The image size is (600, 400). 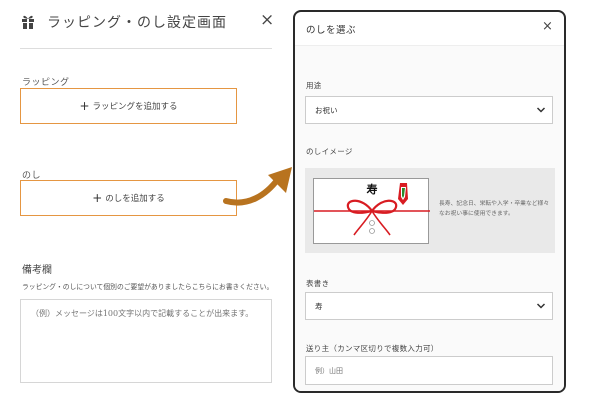 What do you see at coordinates (429, 29) in the screenshot?
I see `modal-header: のしを選ぶ ×` at bounding box center [429, 29].